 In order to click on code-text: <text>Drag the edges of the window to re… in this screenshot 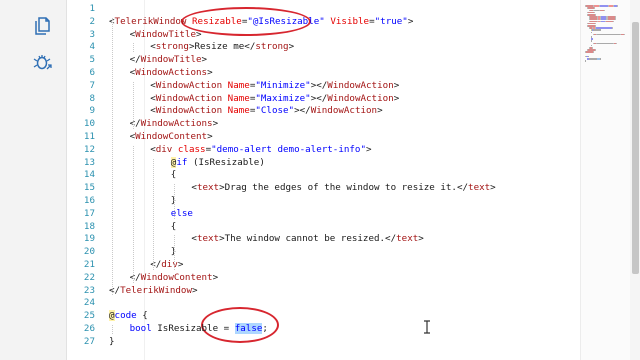, I will do `click(343, 188)`.